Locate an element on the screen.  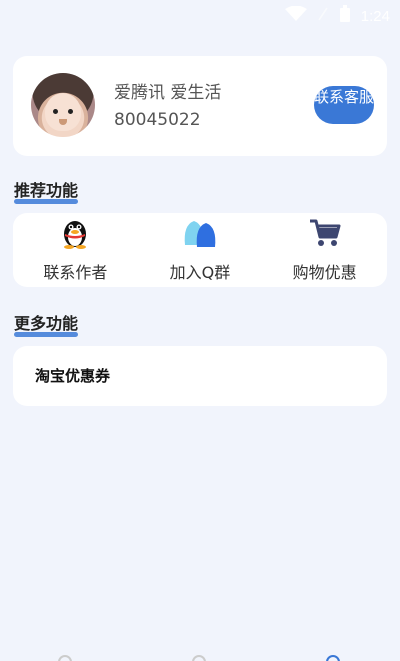
feature-shopping-discount: 购物优惠 is located at coordinates (325, 250).